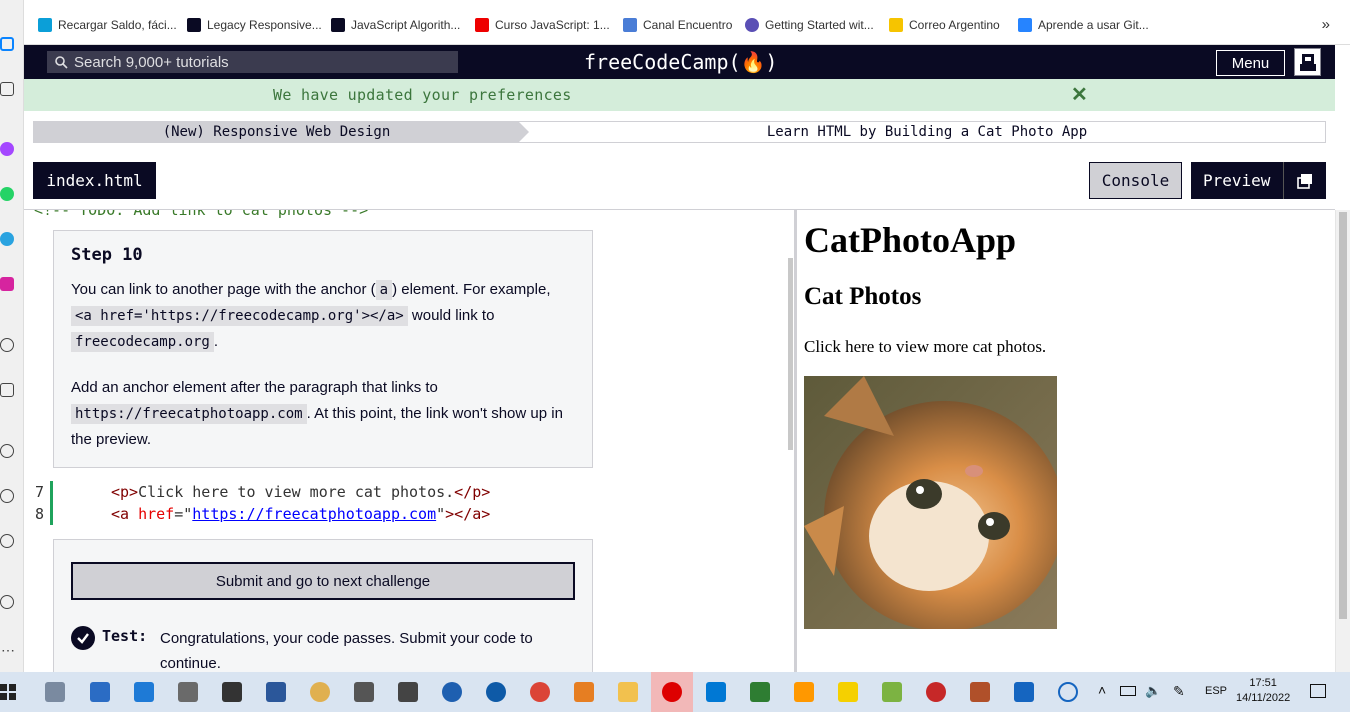 The image size is (1350, 712). I want to click on star-icon, so click(7, 89).